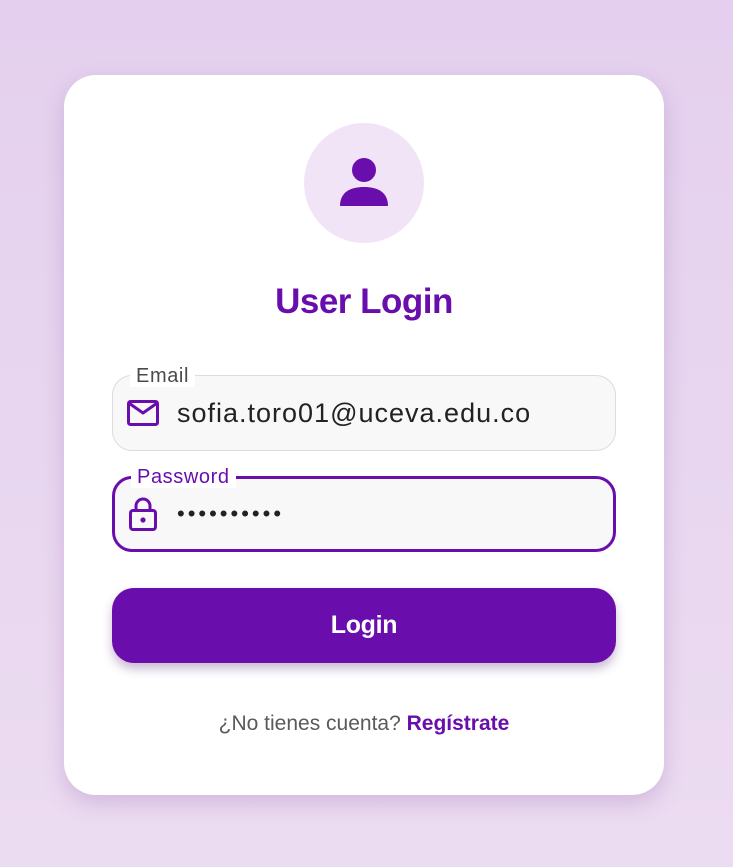  I want to click on page-title: User Login, so click(364, 301).